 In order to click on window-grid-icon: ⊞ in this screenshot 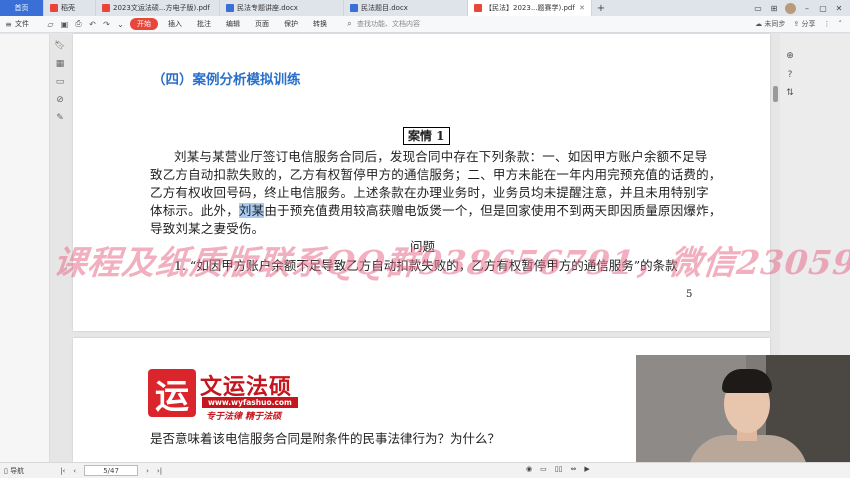, I will do `click(774, 8)`.